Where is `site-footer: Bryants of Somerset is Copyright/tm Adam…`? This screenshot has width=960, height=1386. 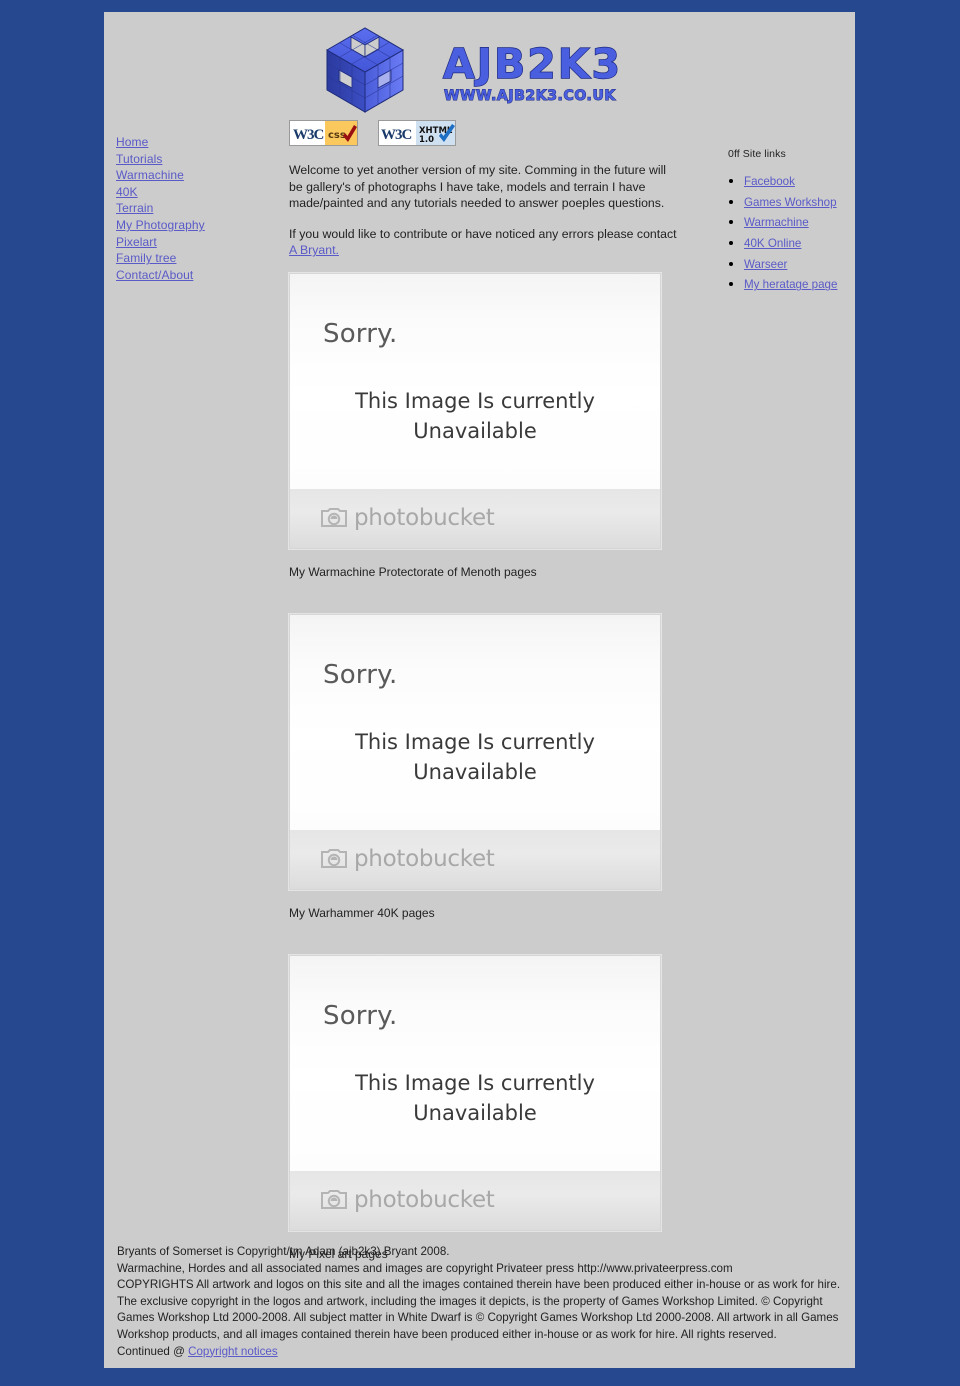
site-footer: Bryants of Somerset is Copyright/tm Adam… is located at coordinates (480, 1302).